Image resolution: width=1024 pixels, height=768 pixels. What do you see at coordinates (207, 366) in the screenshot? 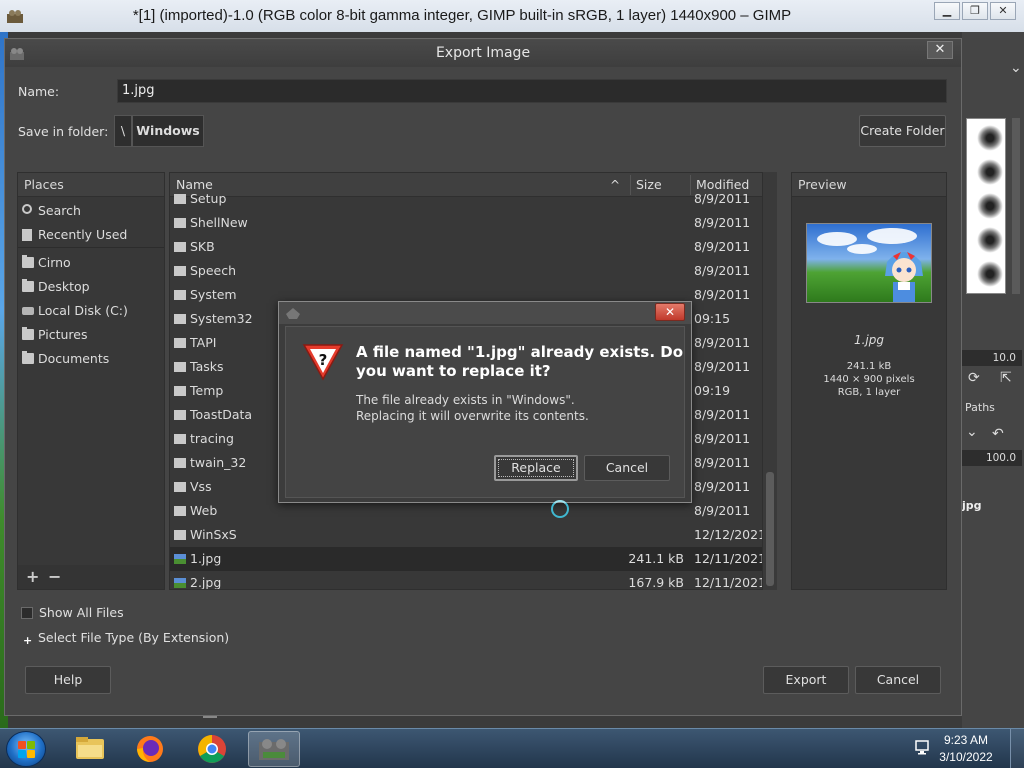
I see `file-name: Tasks` at bounding box center [207, 366].